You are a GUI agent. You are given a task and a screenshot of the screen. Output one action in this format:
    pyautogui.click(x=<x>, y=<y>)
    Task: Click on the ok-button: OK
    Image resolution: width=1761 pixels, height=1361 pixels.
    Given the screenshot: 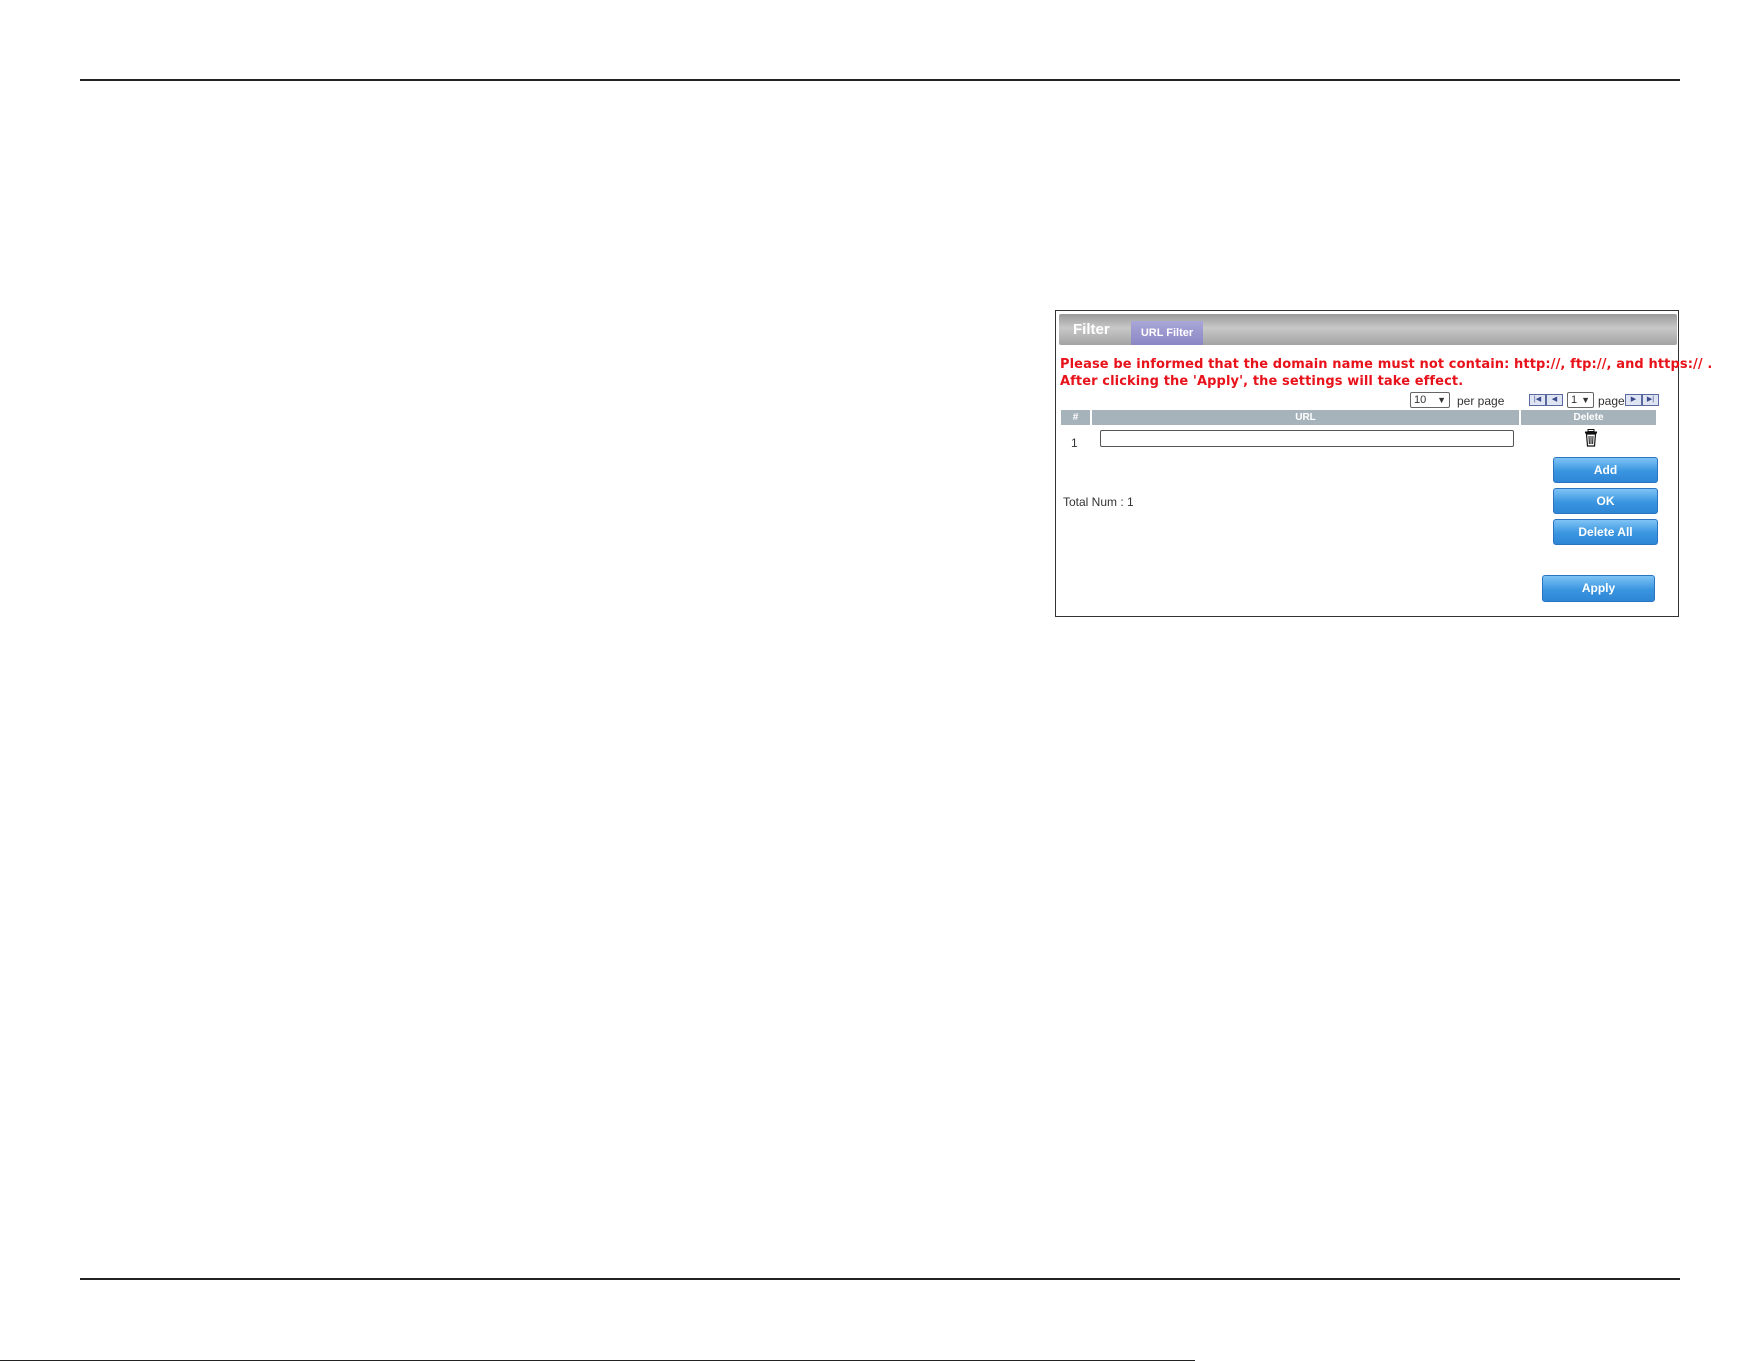 What is the action you would take?
    pyautogui.click(x=1605, y=501)
    